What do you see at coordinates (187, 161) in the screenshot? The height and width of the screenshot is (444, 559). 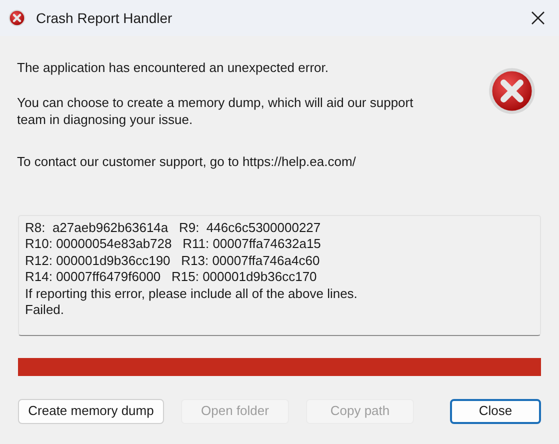 I see `message-text: To contact our customer support, go to https://help.ea.com/` at bounding box center [187, 161].